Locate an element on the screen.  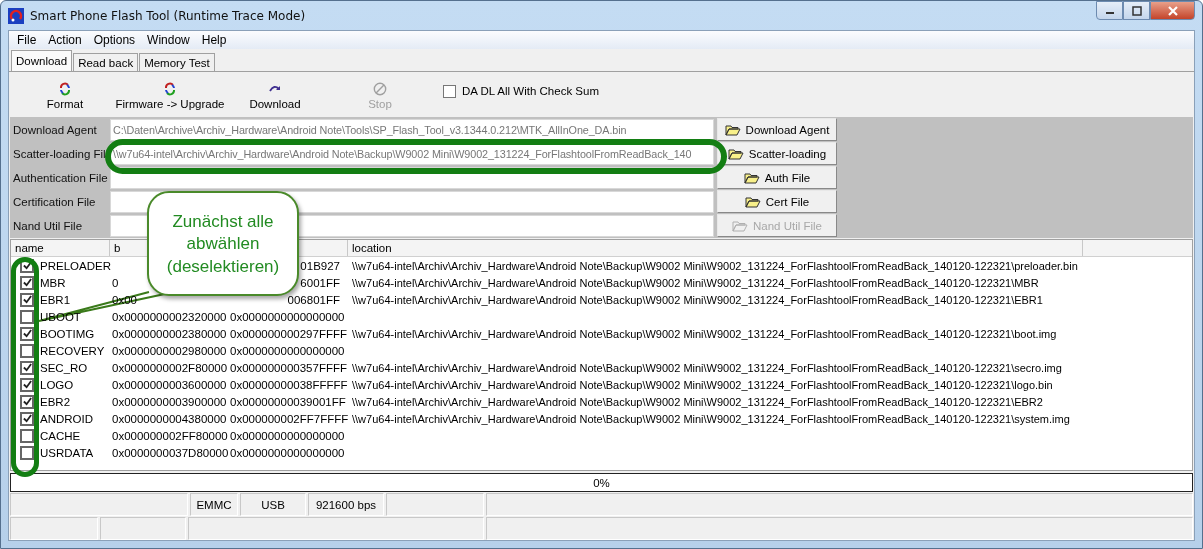
table-cell: PRELOADER is located at coordinates (75, 265).